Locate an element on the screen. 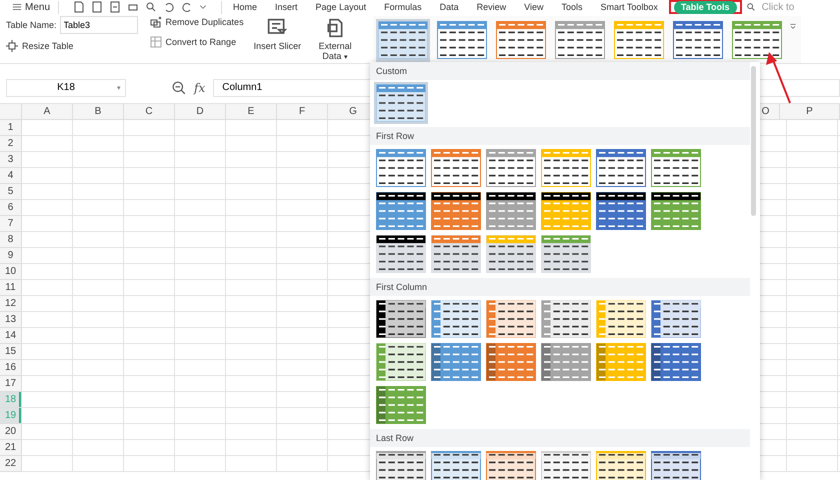 The width and height of the screenshot is (840, 480). row-header: 7 is located at coordinates (11, 224).